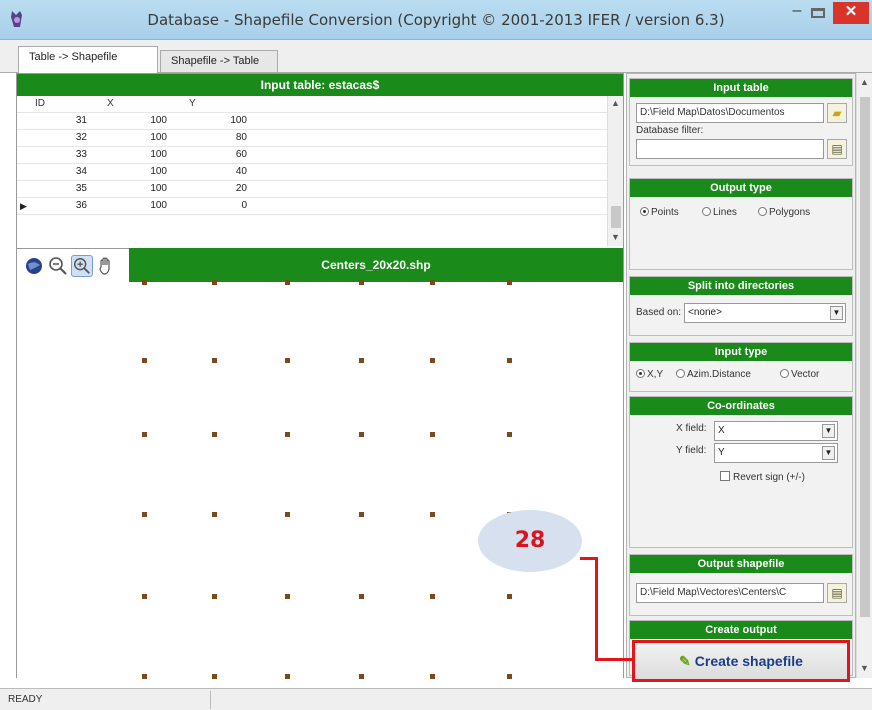 This screenshot has width=872, height=710. What do you see at coordinates (110, 103) in the screenshot?
I see `column-header-x: X` at bounding box center [110, 103].